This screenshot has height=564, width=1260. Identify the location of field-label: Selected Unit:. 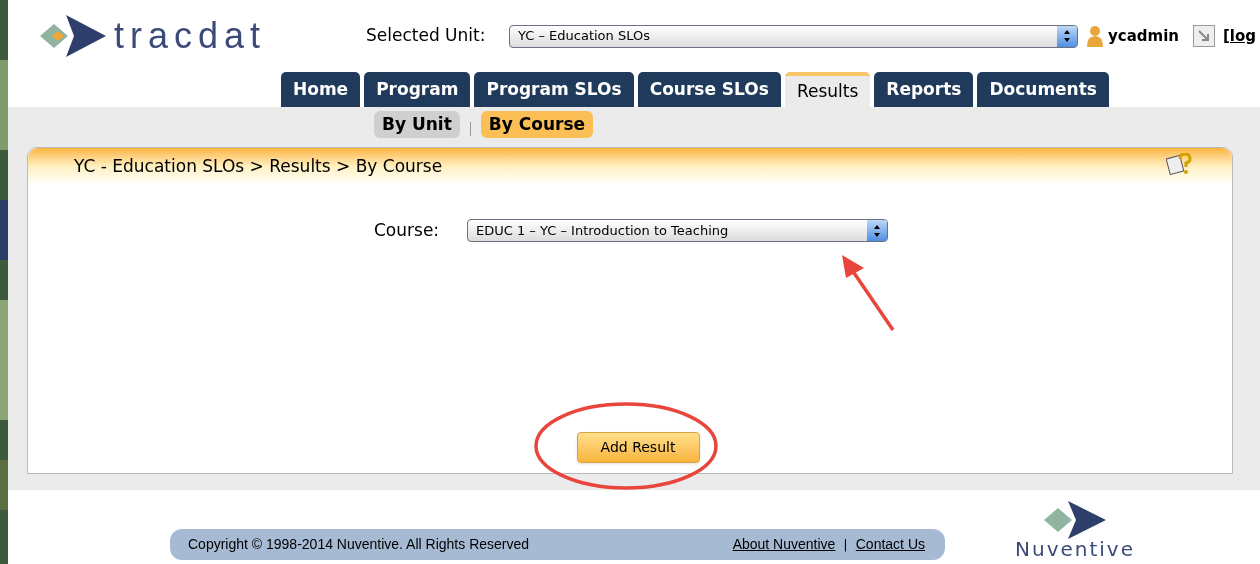
(426, 36).